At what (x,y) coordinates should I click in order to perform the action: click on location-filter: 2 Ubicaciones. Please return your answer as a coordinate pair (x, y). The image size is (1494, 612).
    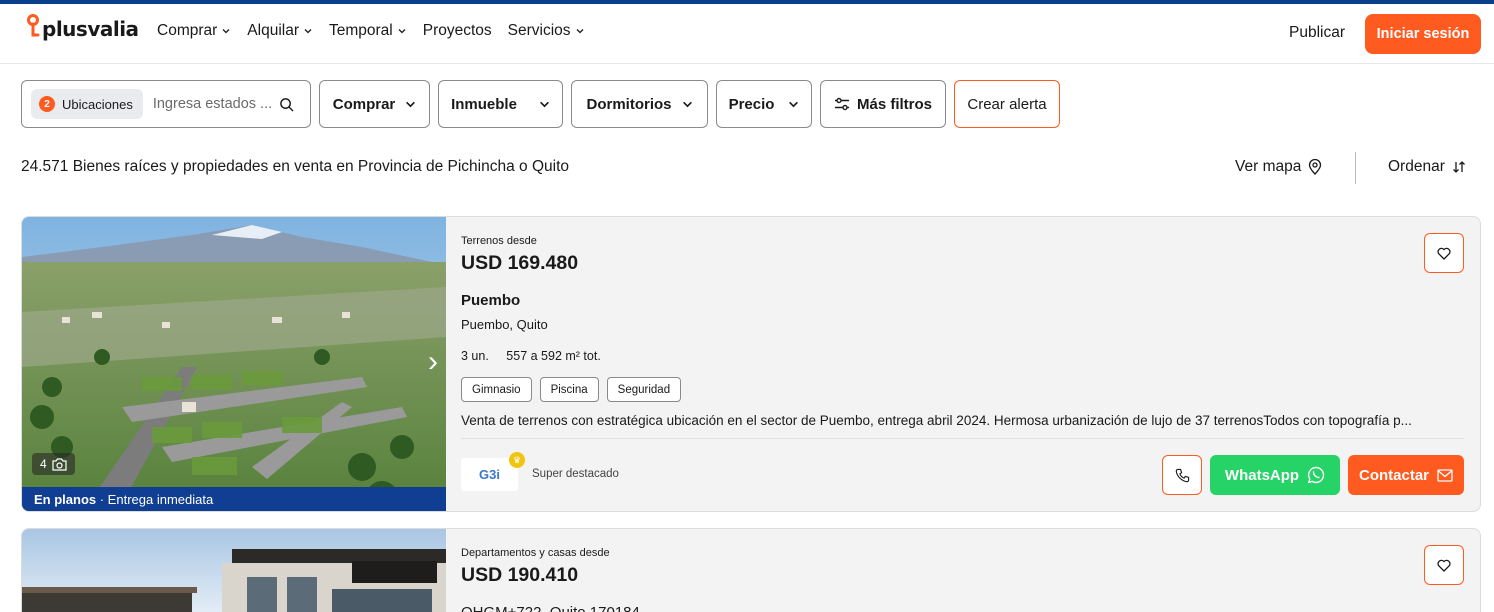
    Looking at the image, I should click on (166, 104).